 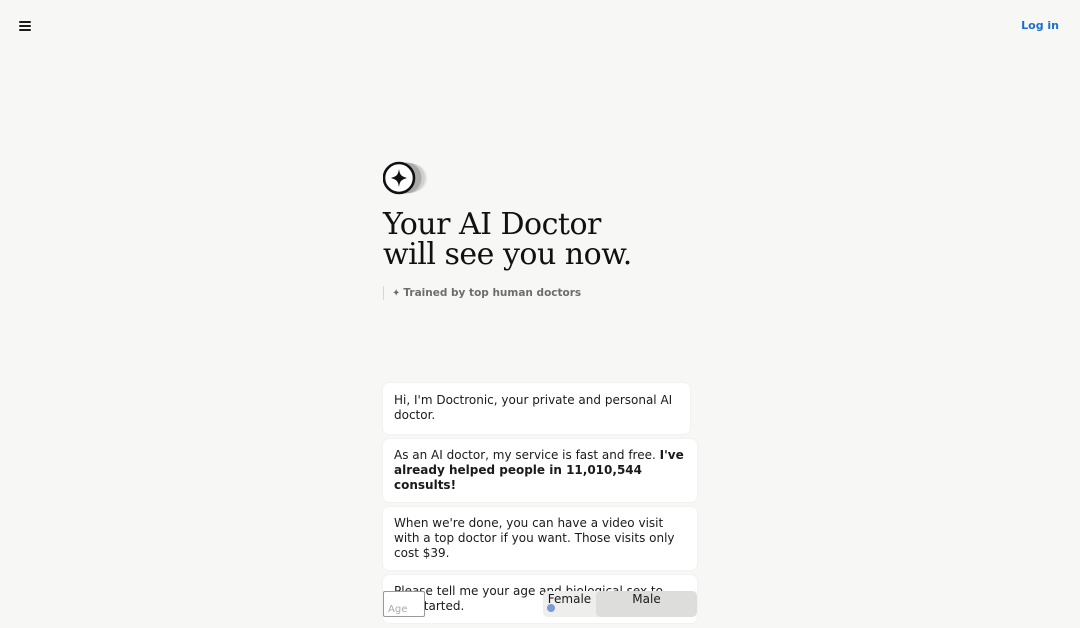 What do you see at coordinates (540, 27) in the screenshot?
I see `top-bar: Log in` at bounding box center [540, 27].